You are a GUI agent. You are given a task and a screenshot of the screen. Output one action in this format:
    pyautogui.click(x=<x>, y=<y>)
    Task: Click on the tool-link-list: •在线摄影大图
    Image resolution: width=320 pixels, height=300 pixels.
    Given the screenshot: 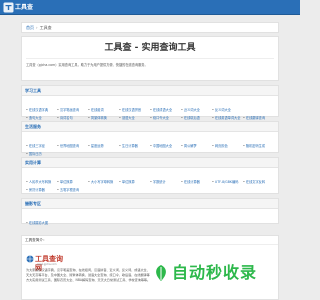 What is the action you would take?
    pyautogui.click(x=151, y=218)
    